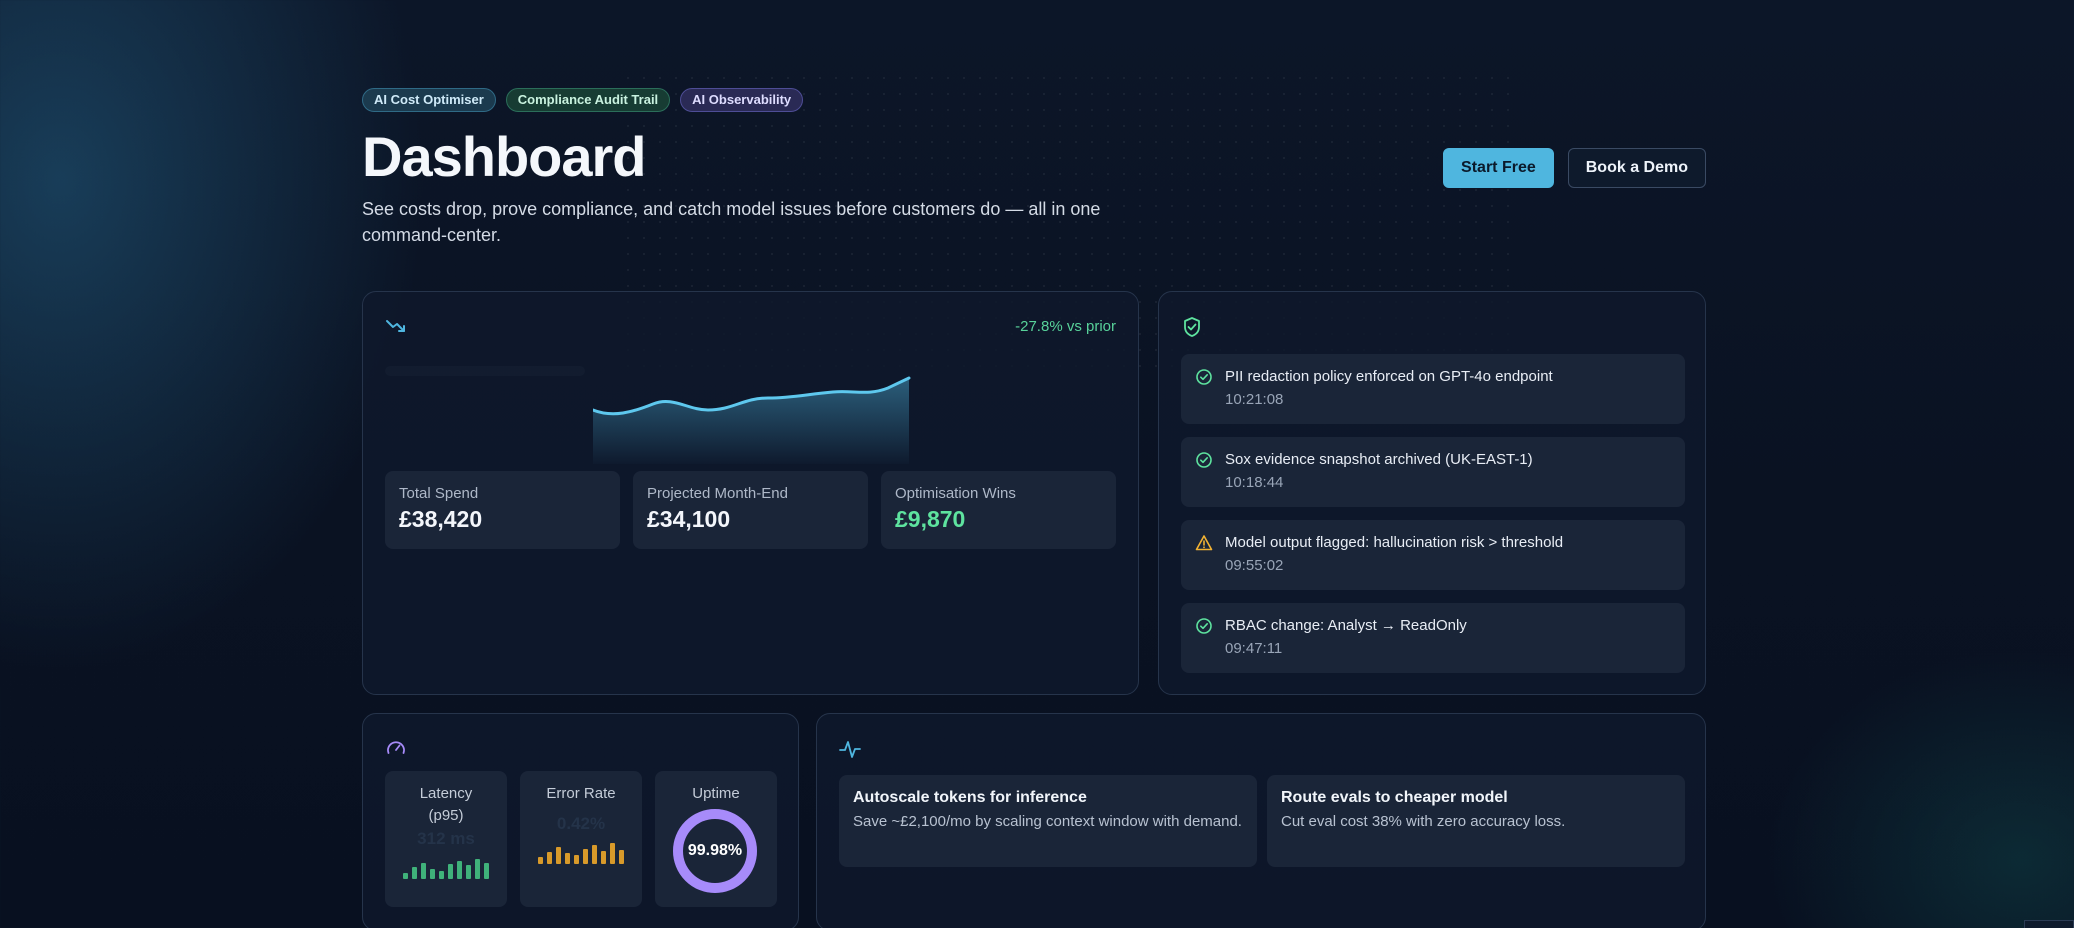  I want to click on cta-group: Start Free Book a Demo, so click(1574, 168).